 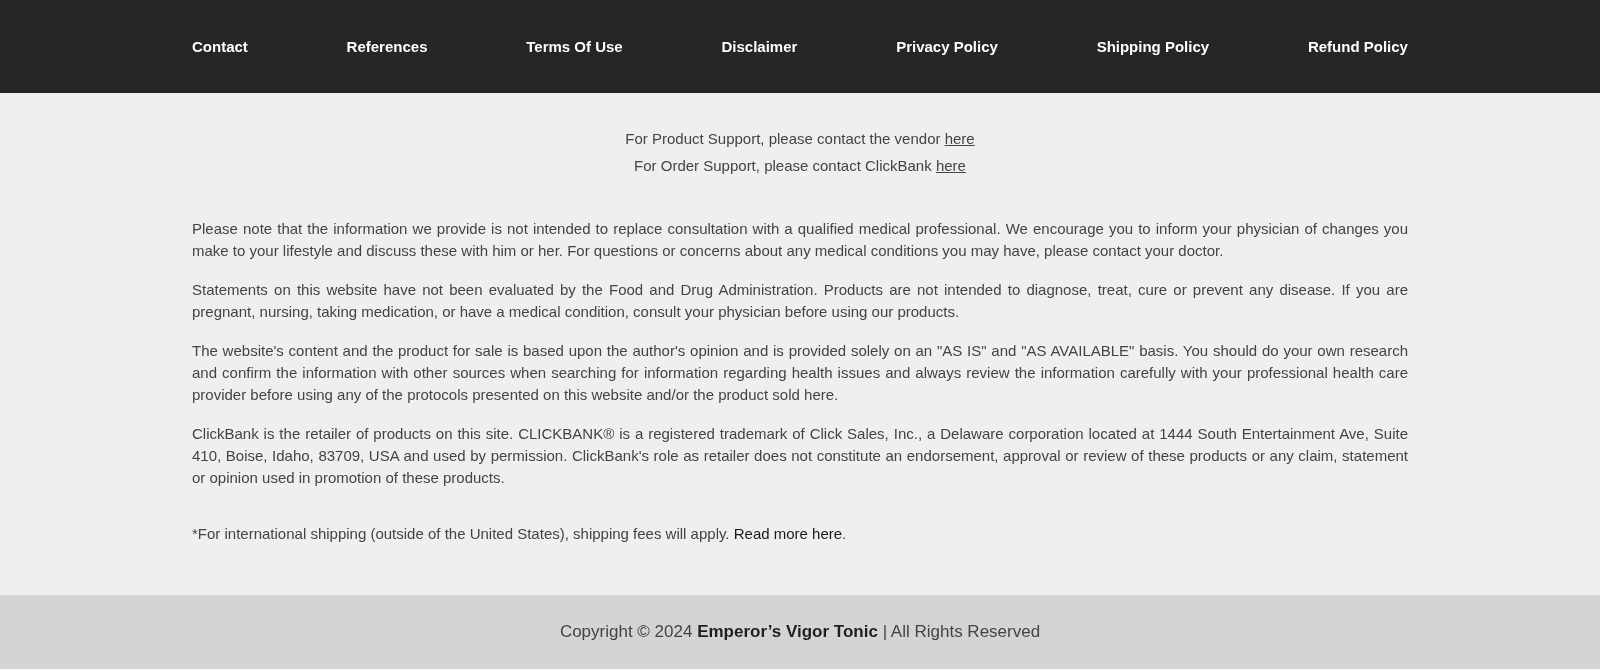 What do you see at coordinates (387, 46) in the screenshot?
I see `nav-link: References` at bounding box center [387, 46].